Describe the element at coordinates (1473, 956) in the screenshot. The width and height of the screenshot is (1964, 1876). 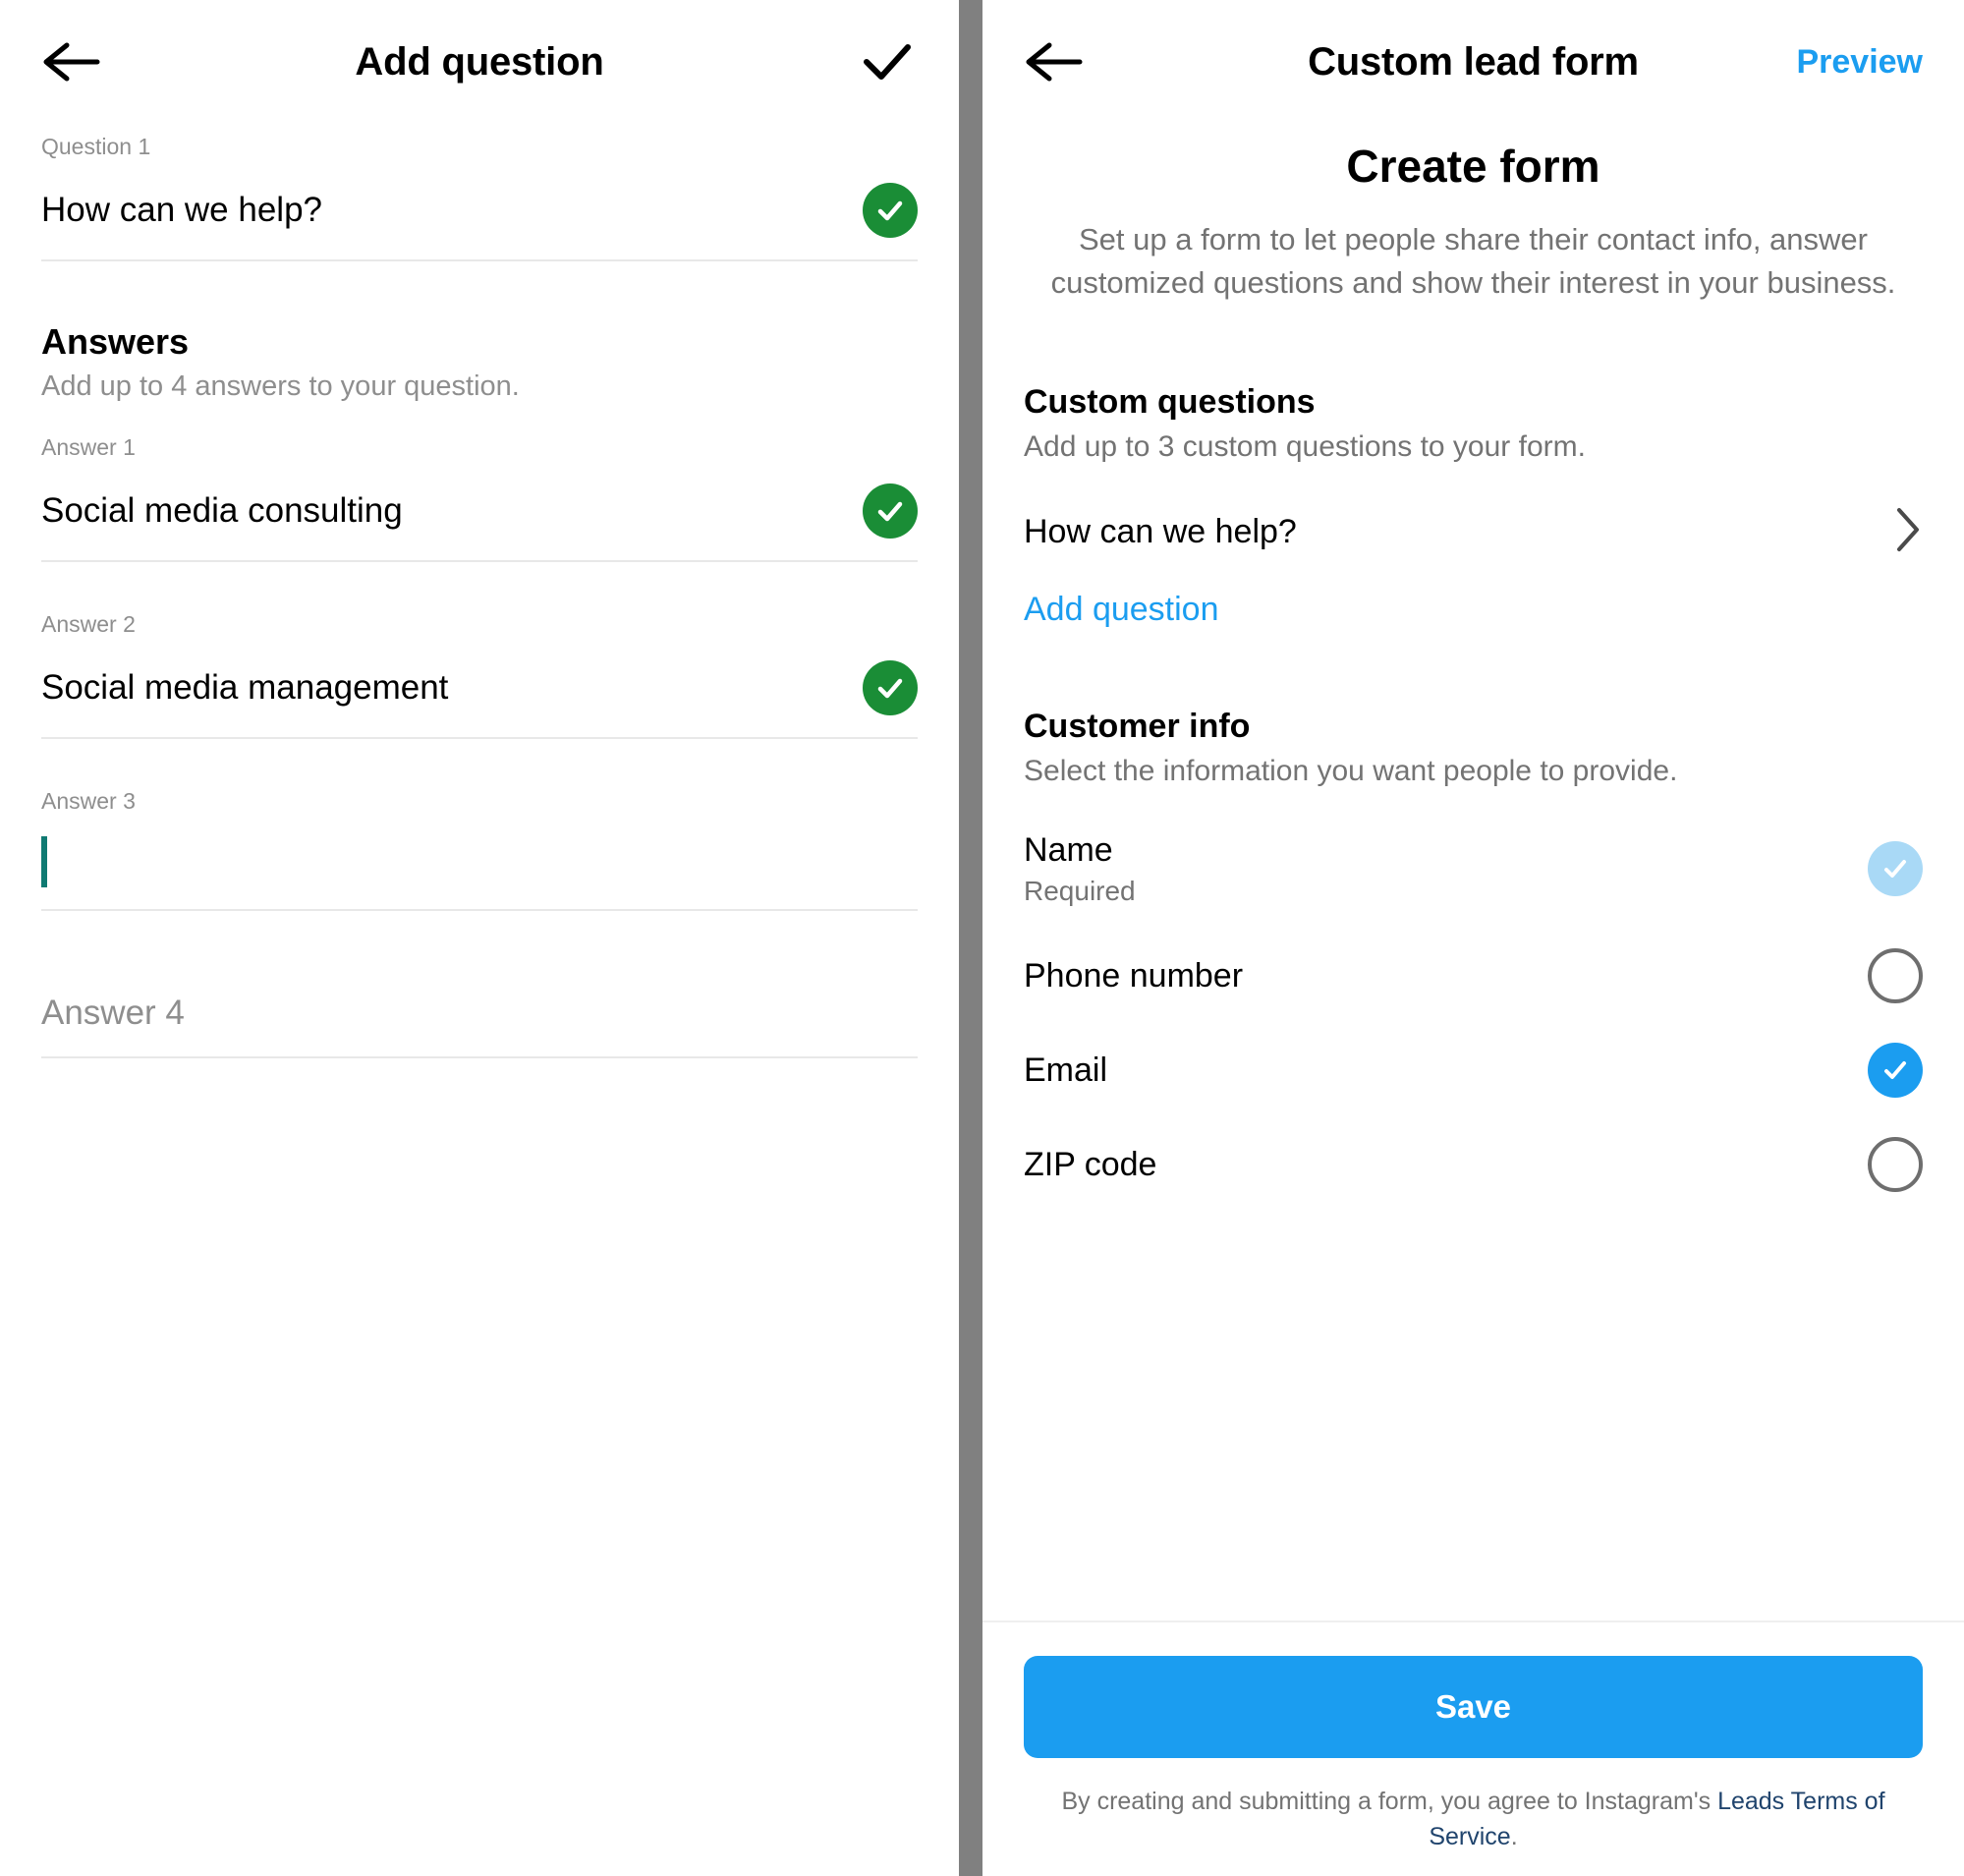
I see `customer-info-row-phone: Phone number` at that location.